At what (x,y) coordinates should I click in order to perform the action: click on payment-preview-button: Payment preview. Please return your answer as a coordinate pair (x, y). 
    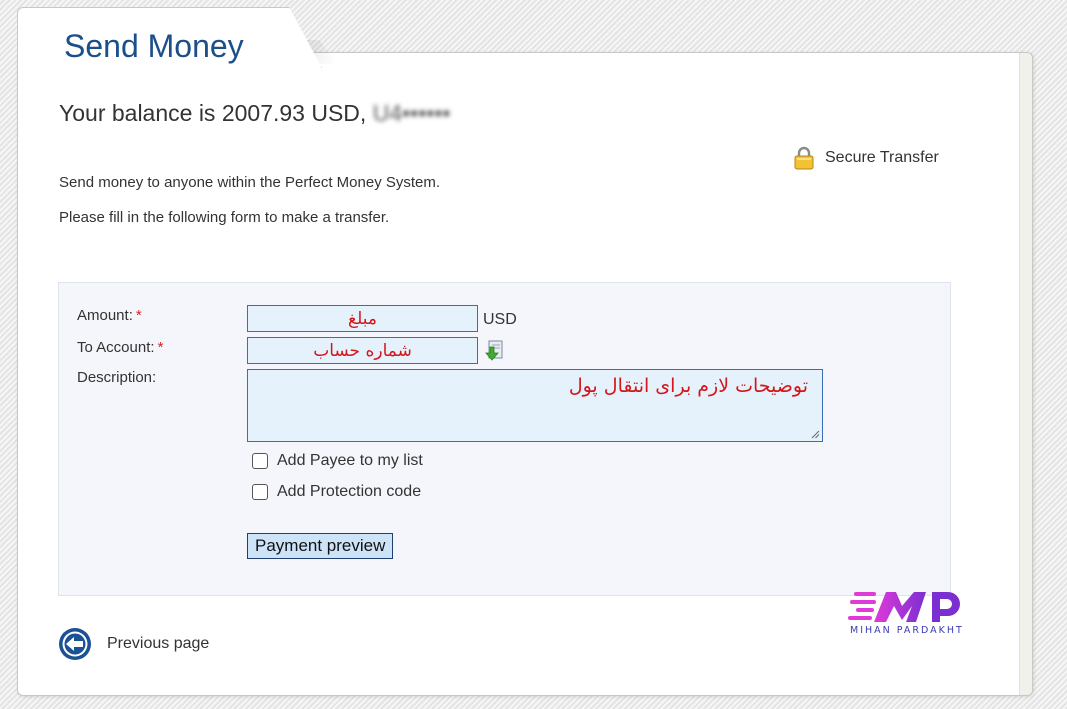
    Looking at the image, I should click on (320, 546).